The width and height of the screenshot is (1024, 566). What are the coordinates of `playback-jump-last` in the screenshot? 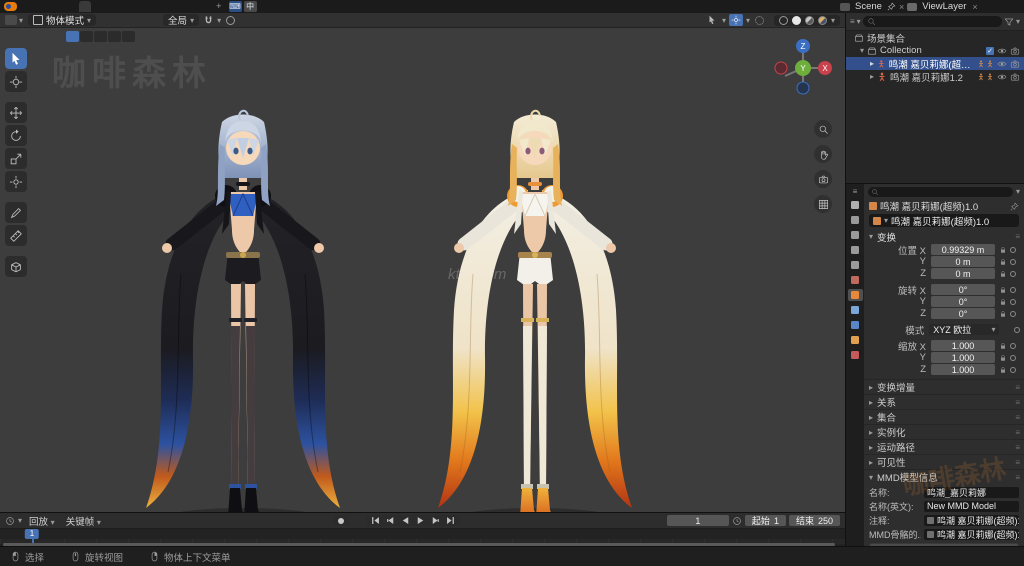 It's located at (450, 520).